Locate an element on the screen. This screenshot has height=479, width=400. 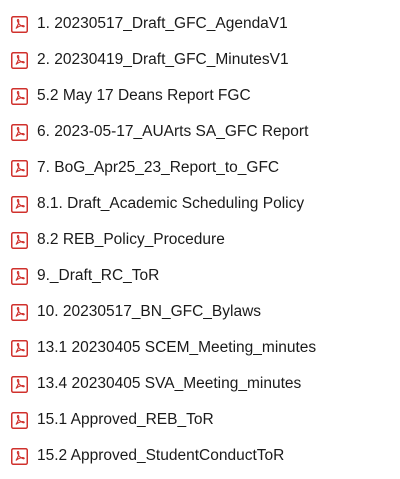
file-name: 15.2 Approved_StudentConductToR is located at coordinates (161, 455).